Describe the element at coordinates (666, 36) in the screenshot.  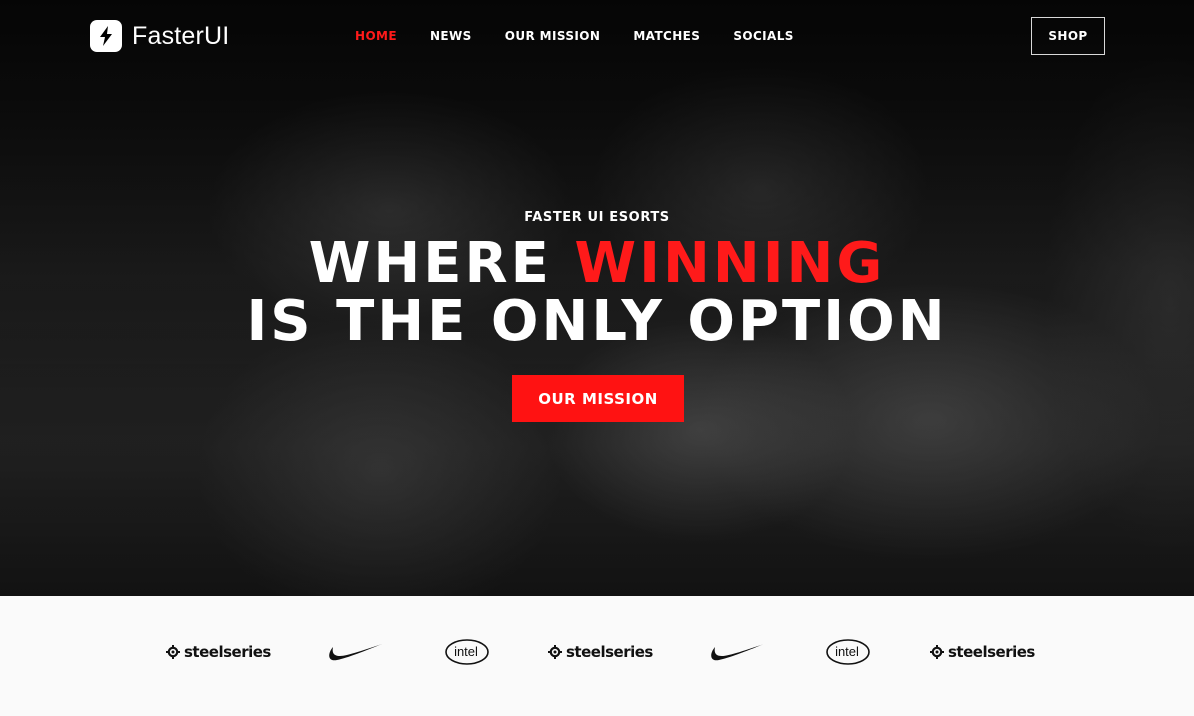
I see `nav-item-matches: MATCHES` at that location.